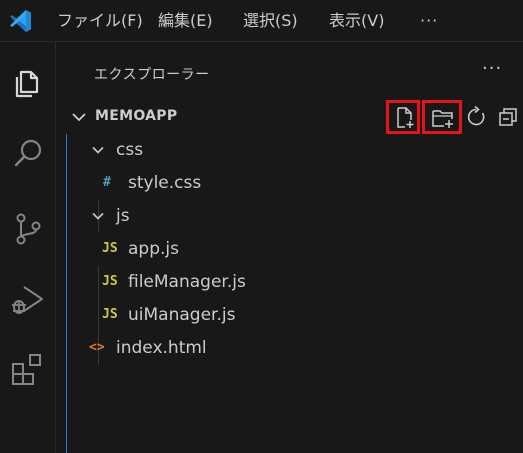 This screenshot has width=523, height=453. I want to click on html-file-icon: <>, so click(97, 347).